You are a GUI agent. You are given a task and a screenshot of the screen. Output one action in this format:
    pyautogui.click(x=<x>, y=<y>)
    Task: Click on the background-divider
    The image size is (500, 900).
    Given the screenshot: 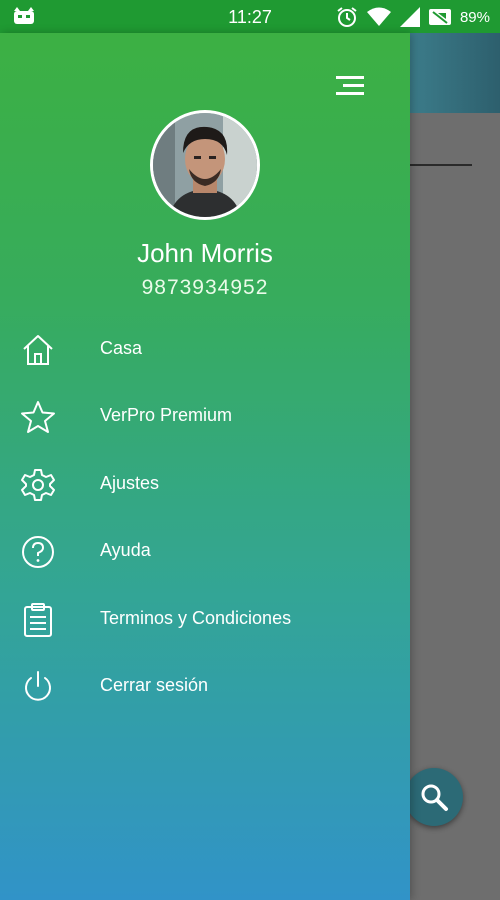 What is the action you would take?
    pyautogui.click(x=441, y=165)
    